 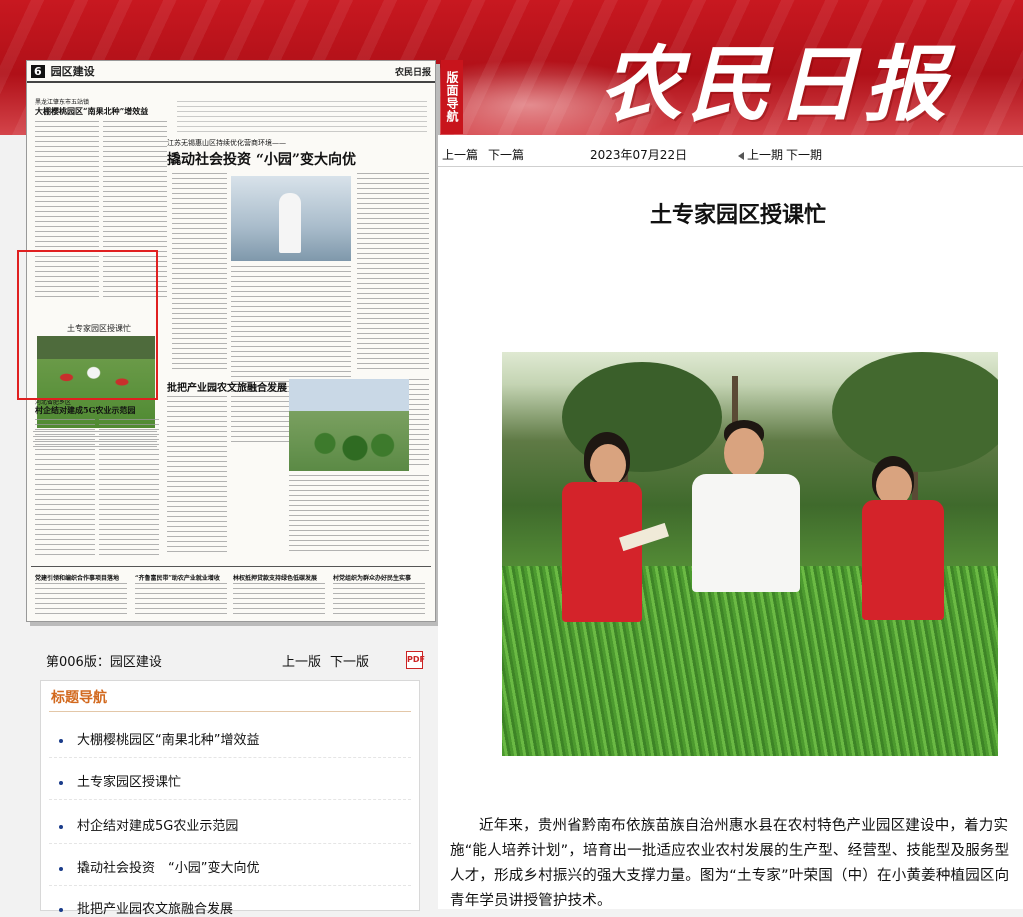 What do you see at coordinates (158, 826) in the screenshot?
I see `nav-item-label: 村企结对建成5G农业示范园` at bounding box center [158, 826].